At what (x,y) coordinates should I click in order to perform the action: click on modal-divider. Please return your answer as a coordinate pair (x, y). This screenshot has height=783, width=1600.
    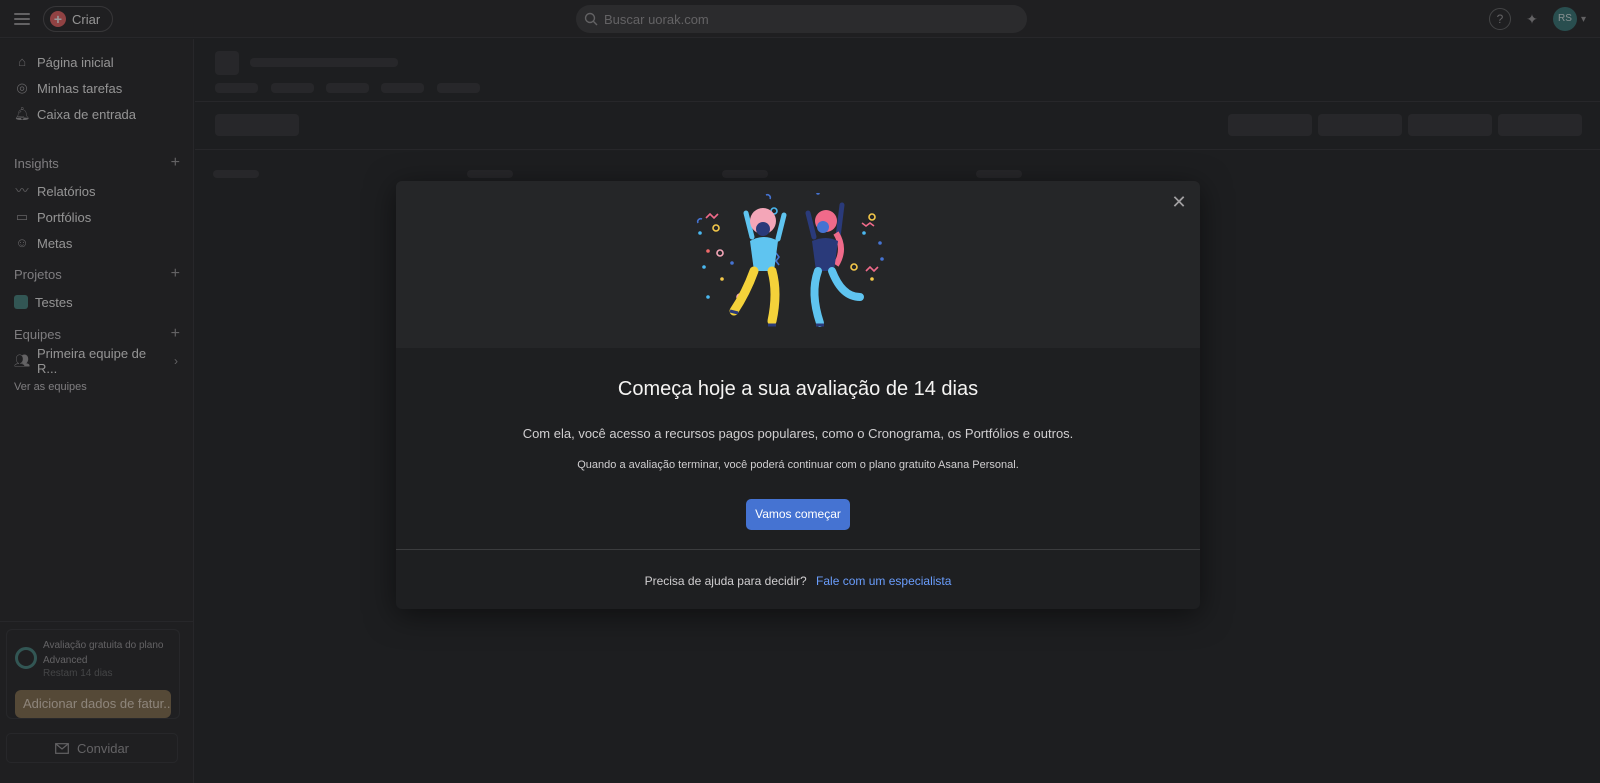
    Looking at the image, I should click on (798, 549).